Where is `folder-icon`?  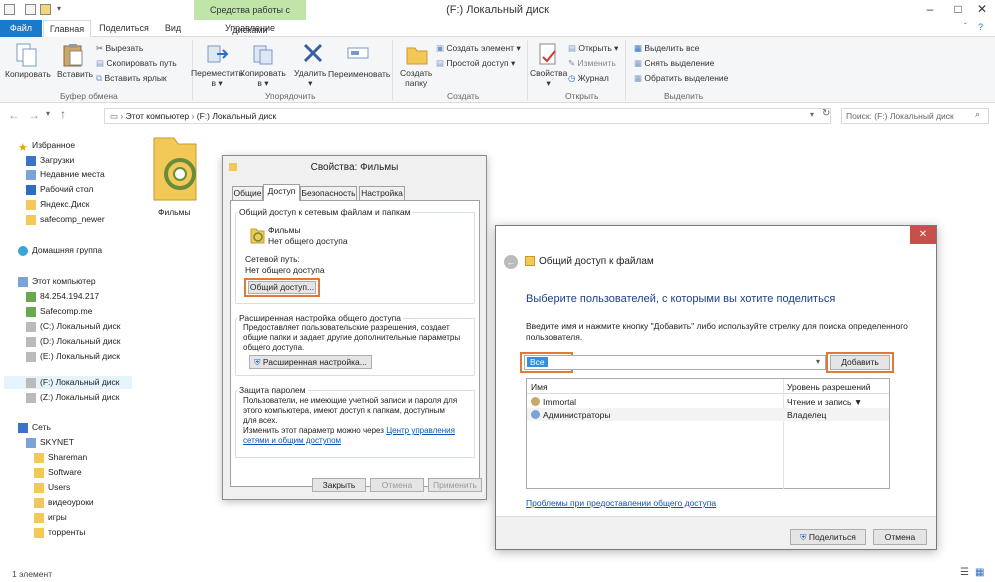
folder-icon is located at coordinates (39, 532).